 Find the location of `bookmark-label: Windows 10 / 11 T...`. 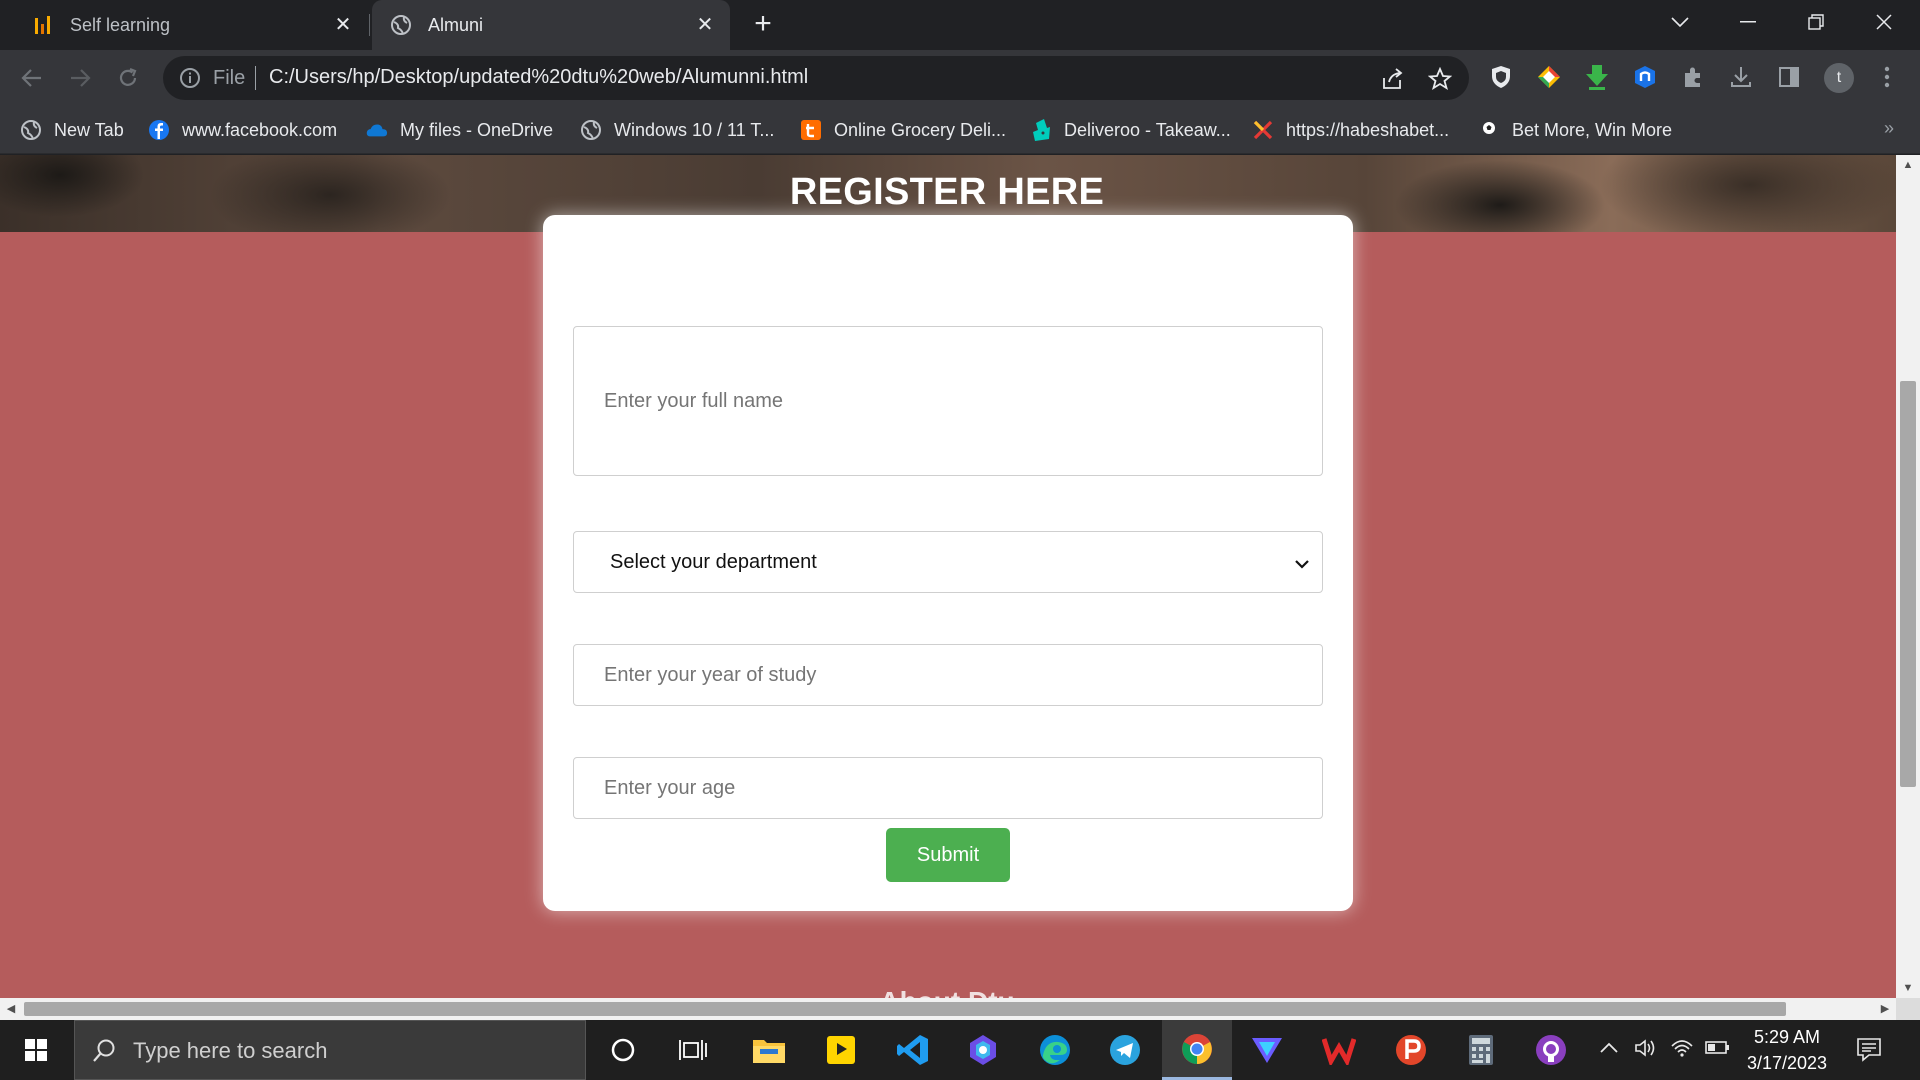

bookmark-label: Windows 10 / 11 T... is located at coordinates (694, 129).